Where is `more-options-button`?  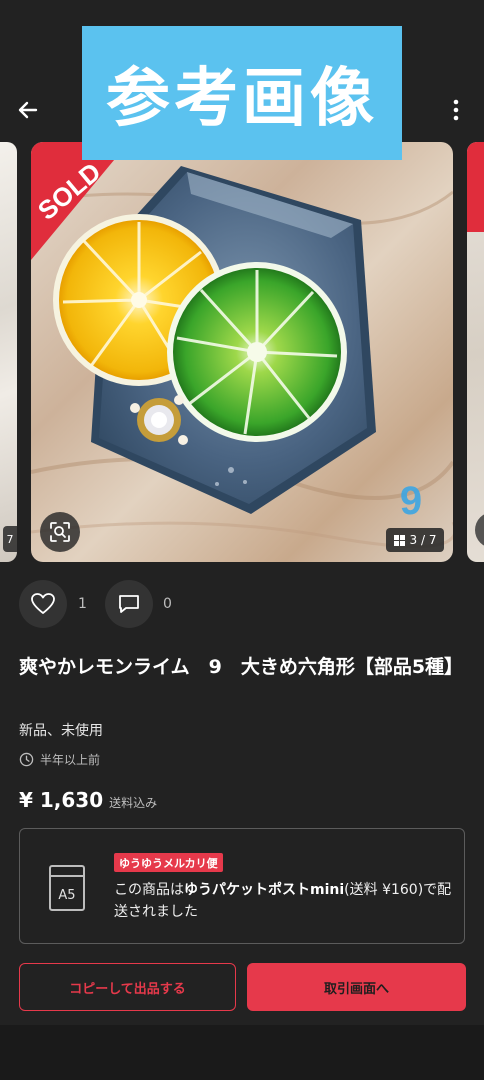 more-options-button is located at coordinates (456, 110).